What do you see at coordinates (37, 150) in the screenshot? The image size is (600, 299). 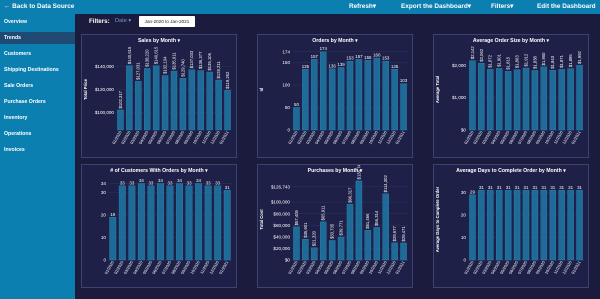 I see `sidebar-item-invoices: Invoices` at bounding box center [37, 150].